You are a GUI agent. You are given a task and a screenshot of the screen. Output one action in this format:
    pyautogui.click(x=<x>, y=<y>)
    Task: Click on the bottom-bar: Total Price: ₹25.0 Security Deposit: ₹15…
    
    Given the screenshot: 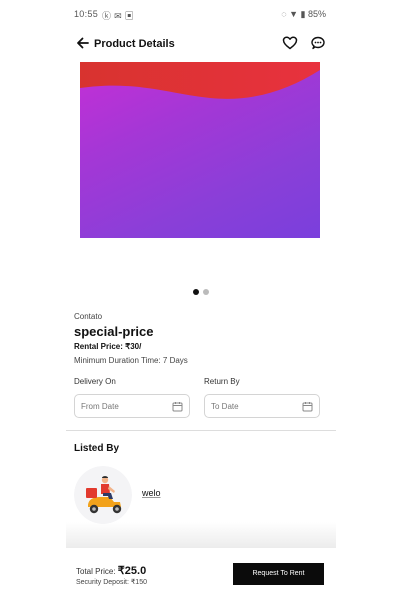 What is the action you would take?
    pyautogui.click(x=201, y=574)
    